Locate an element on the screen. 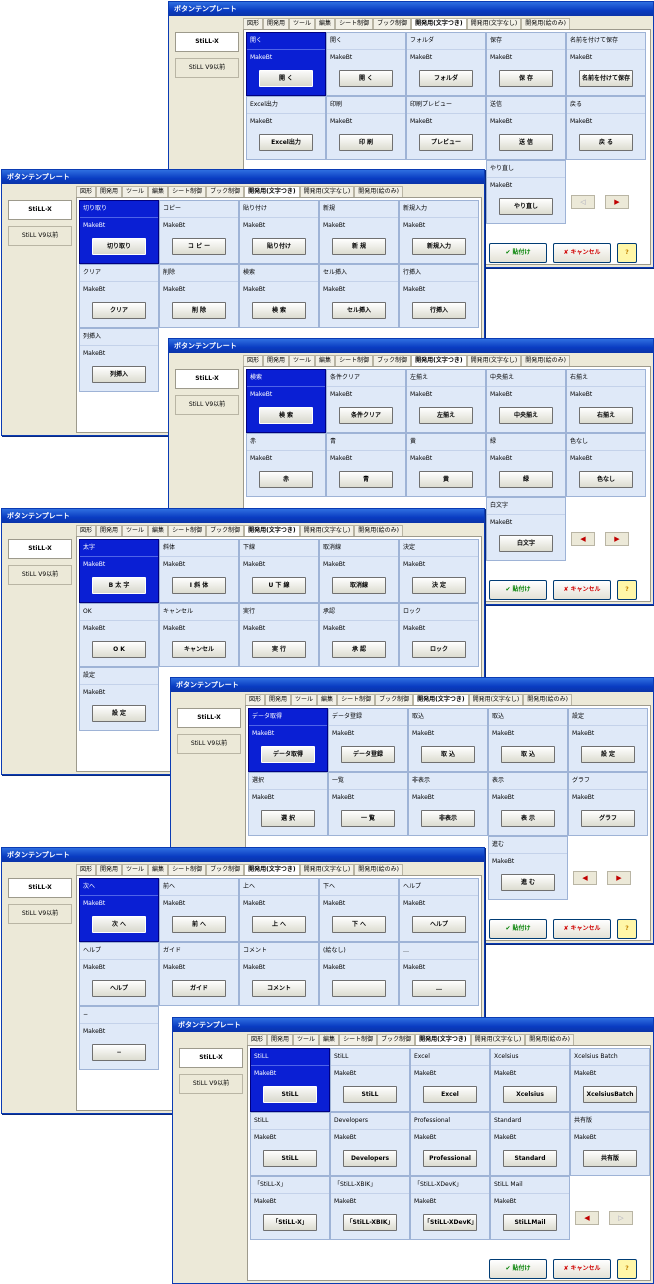  preview-button: 選 択 is located at coordinates (288, 818).